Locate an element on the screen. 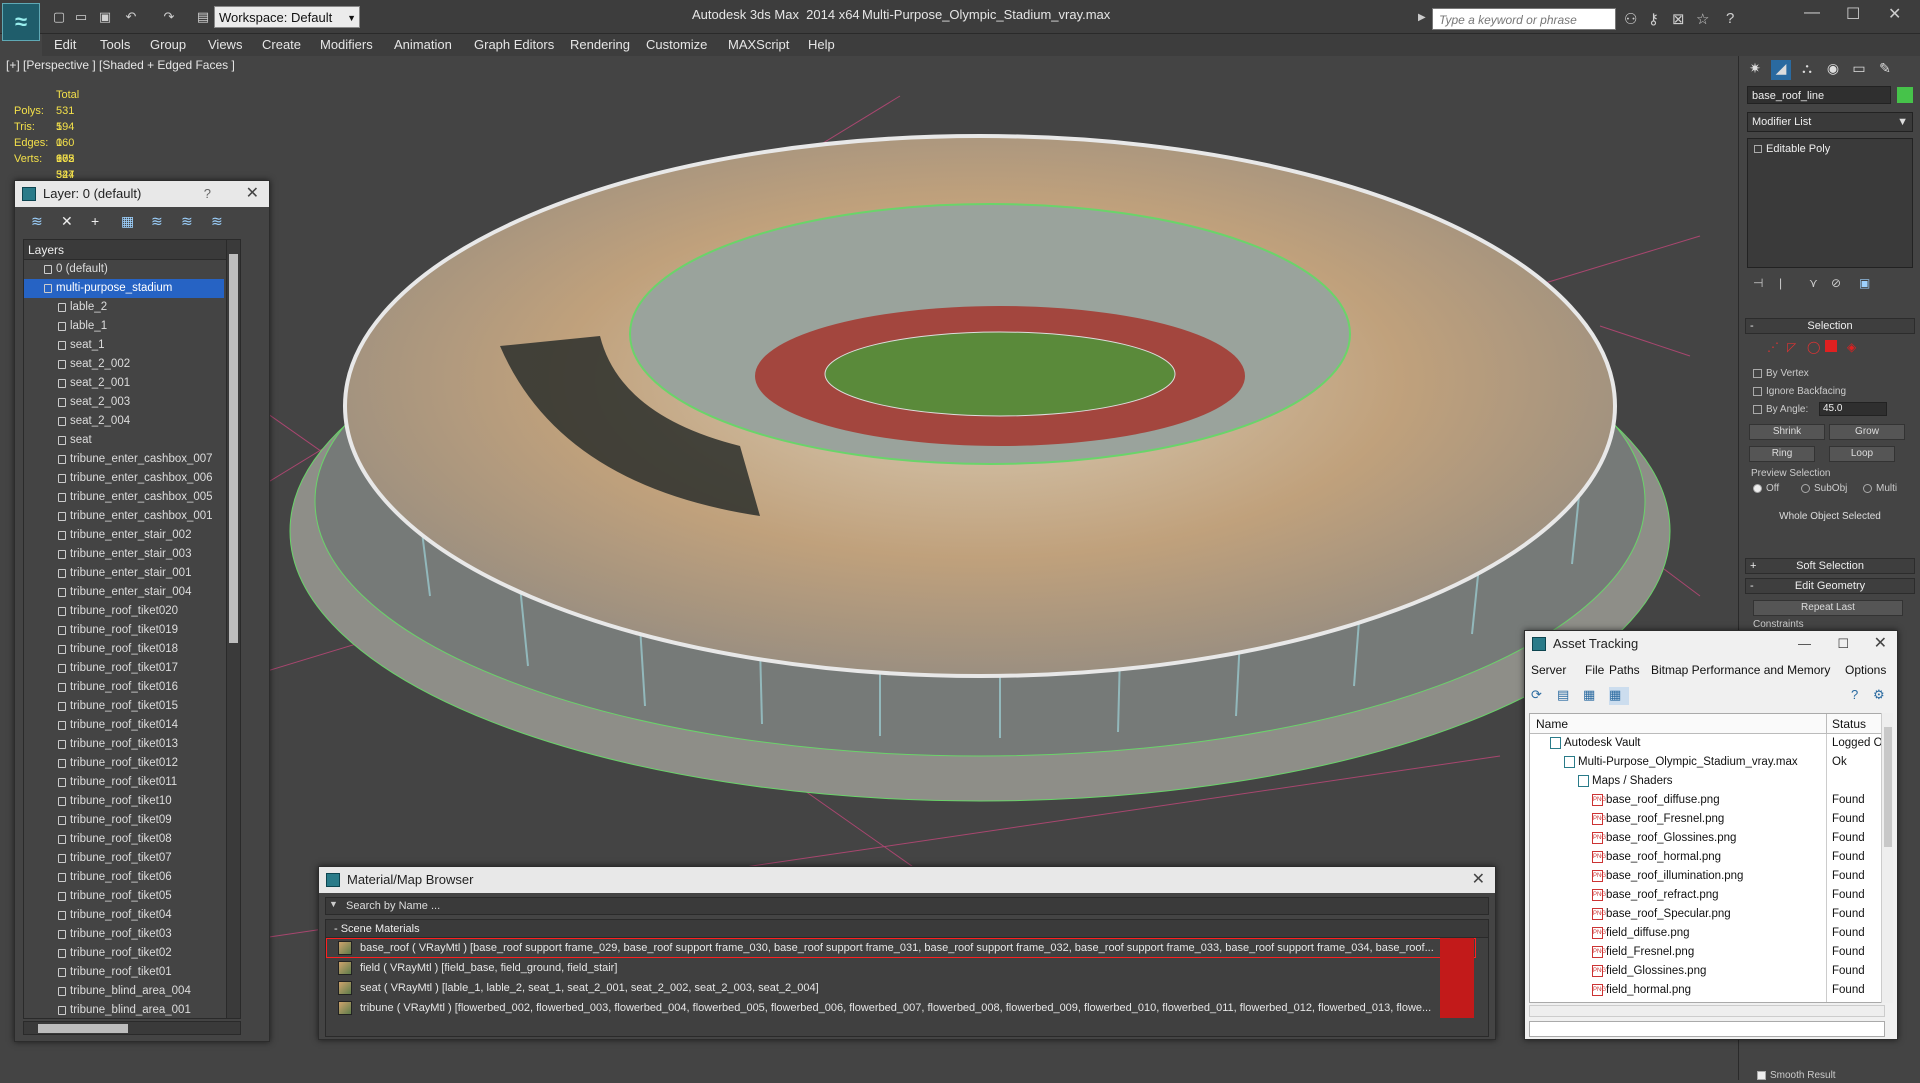 The width and height of the screenshot is (1920, 1083). menu-views: Views is located at coordinates (225, 44).